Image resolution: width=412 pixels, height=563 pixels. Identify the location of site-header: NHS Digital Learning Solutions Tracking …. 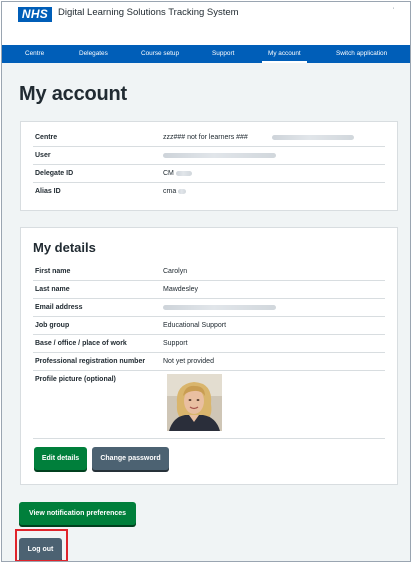
(206, 23).